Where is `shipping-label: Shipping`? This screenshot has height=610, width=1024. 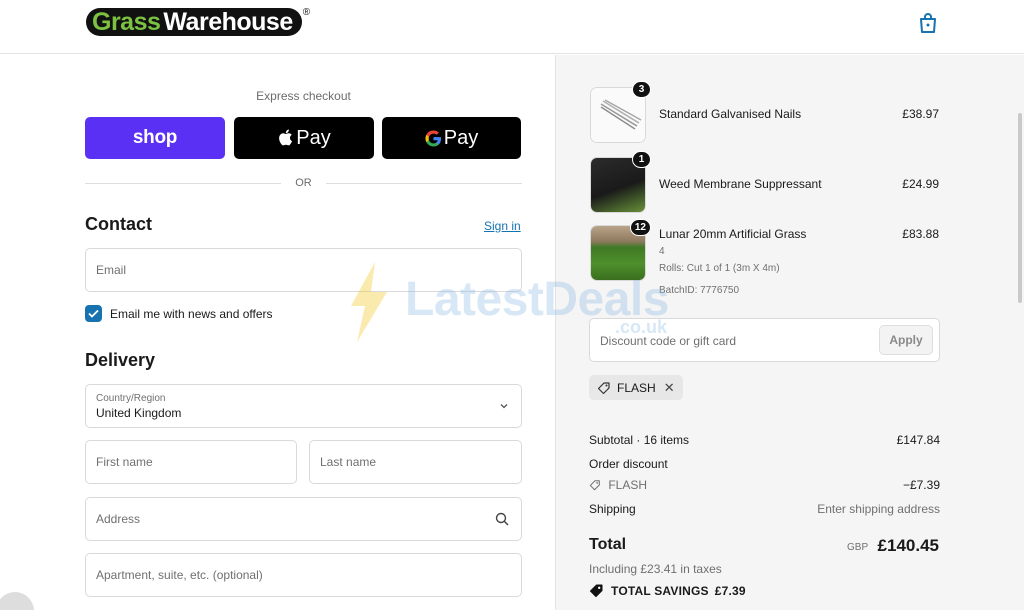 shipping-label: Shipping is located at coordinates (612, 509).